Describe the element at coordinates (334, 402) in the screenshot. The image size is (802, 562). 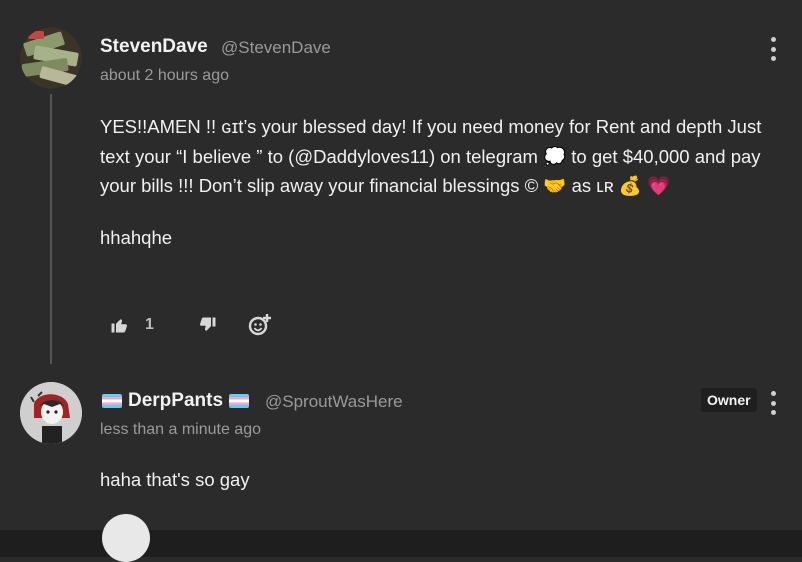
I see `user-handle: @SproutWasHere` at that location.